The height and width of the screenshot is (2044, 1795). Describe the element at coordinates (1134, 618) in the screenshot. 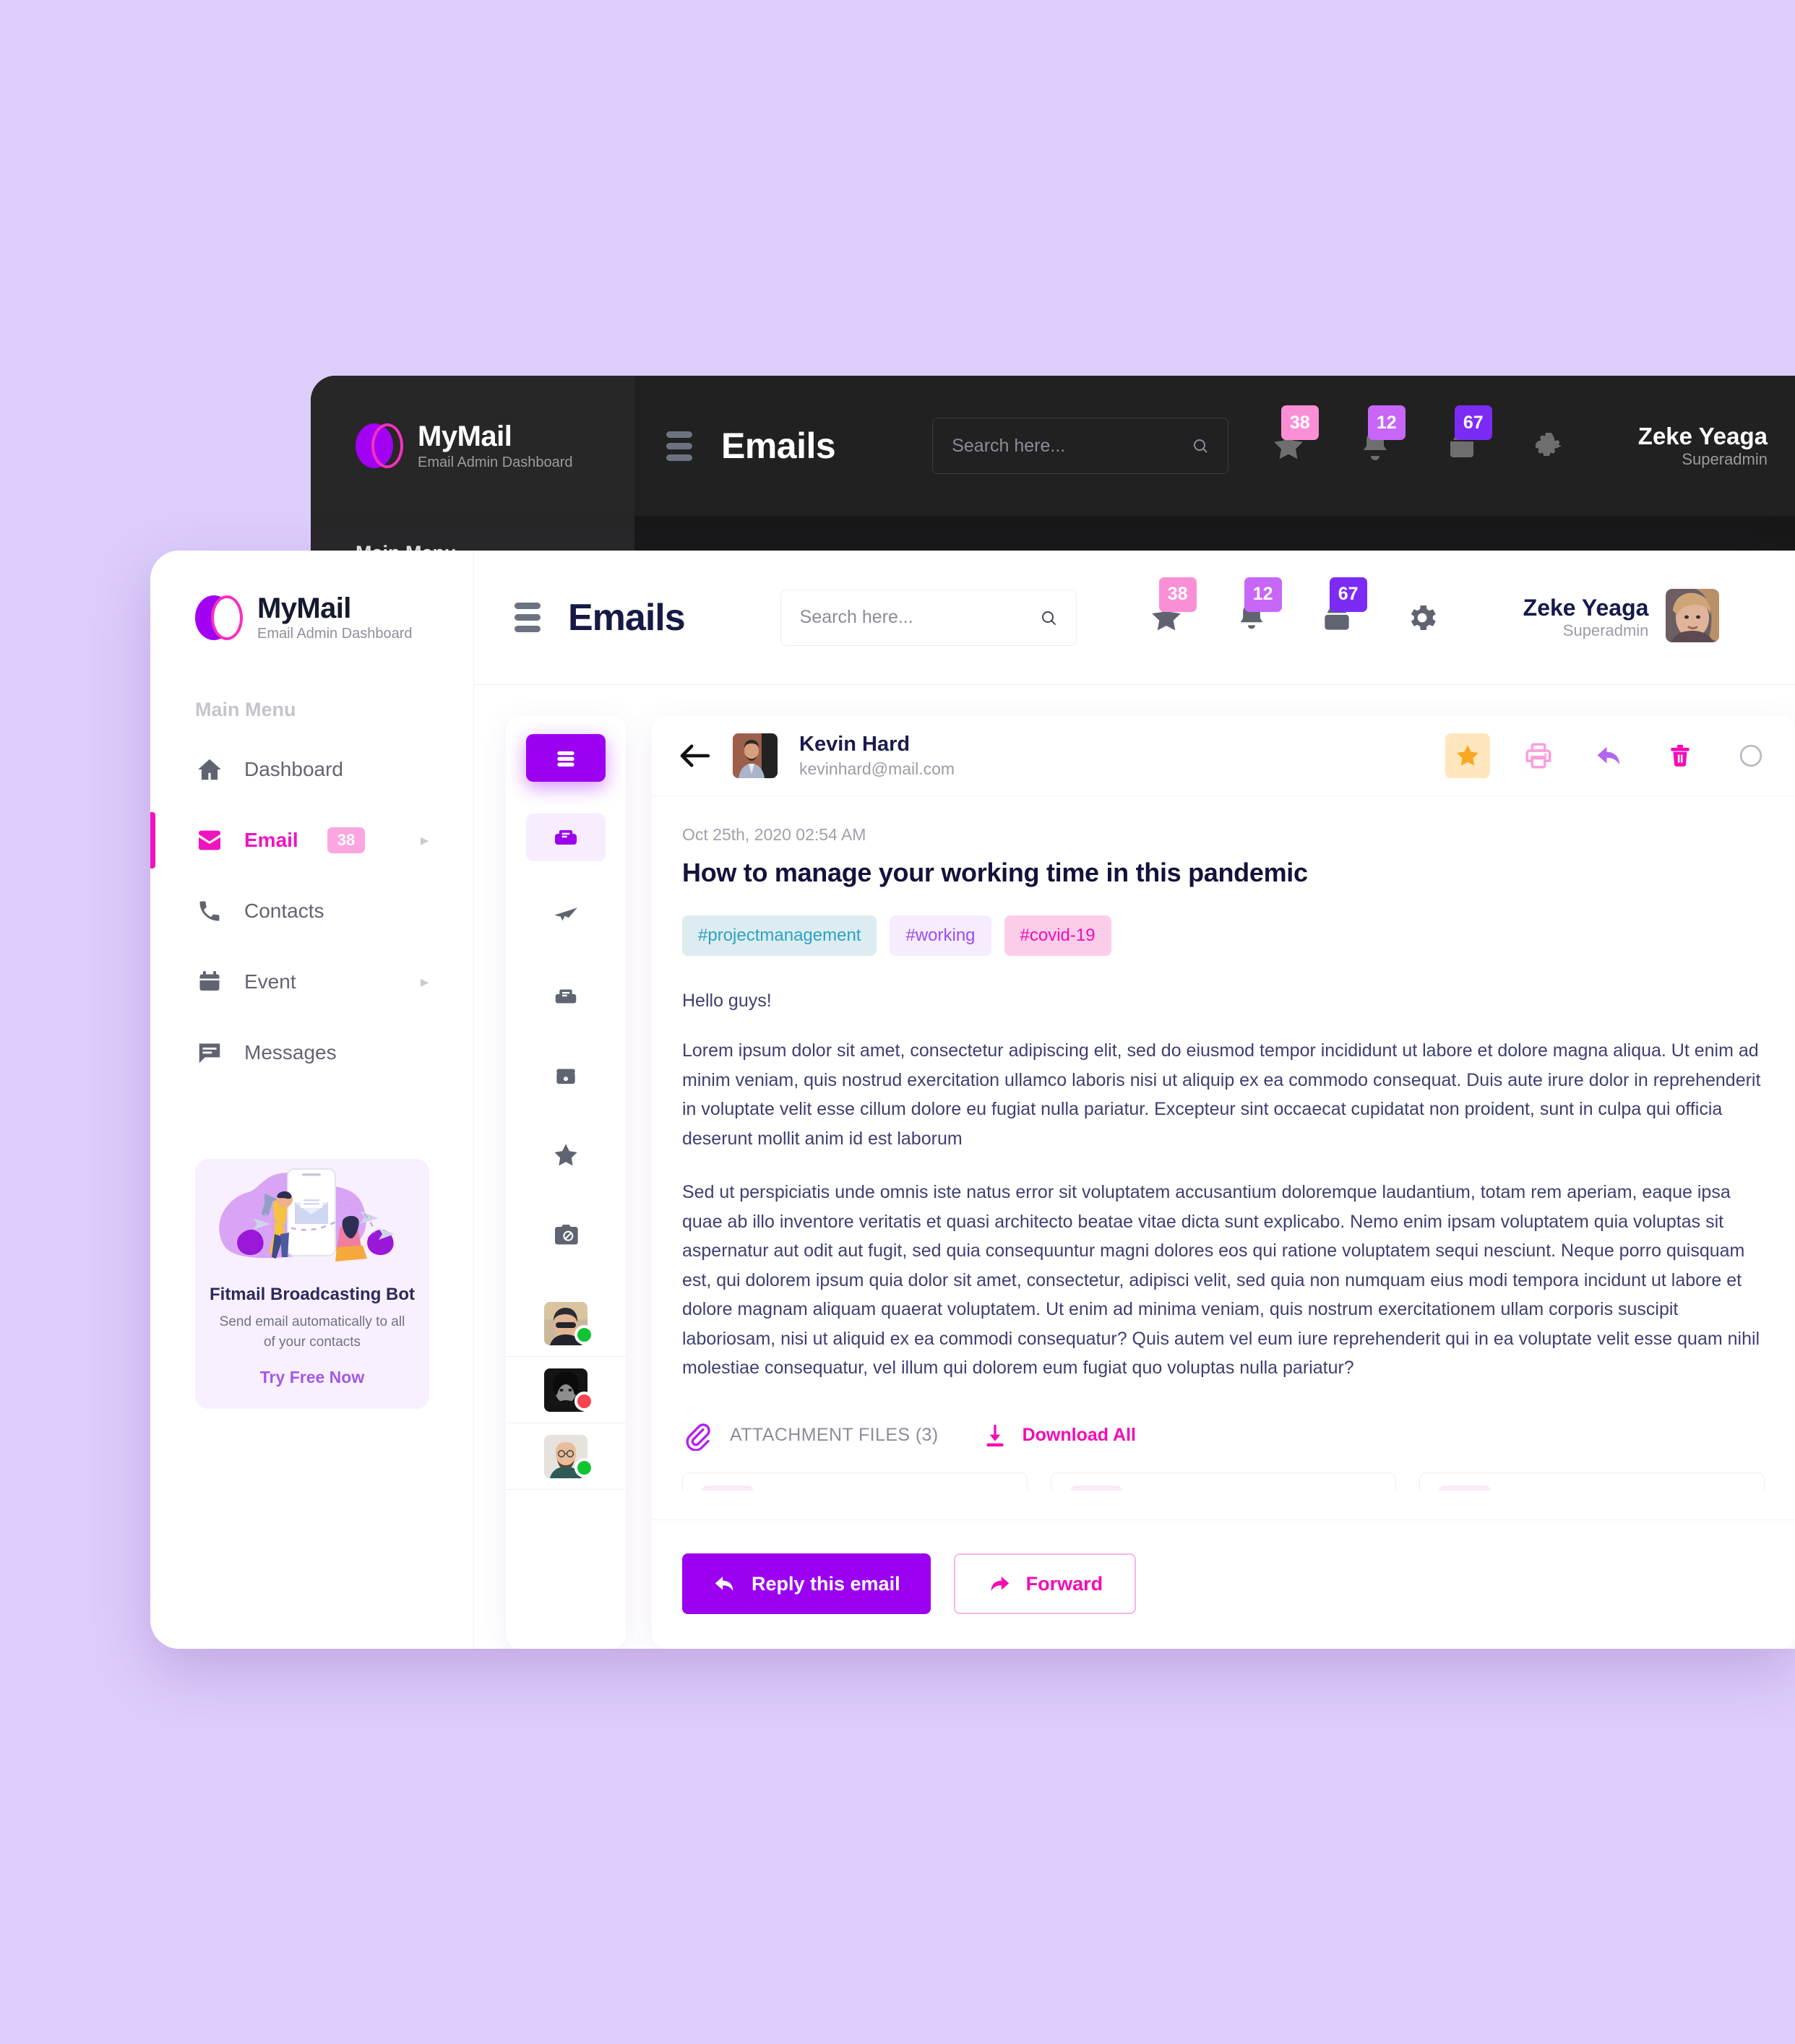

I see `top-header: Emails 38 12 67` at that location.